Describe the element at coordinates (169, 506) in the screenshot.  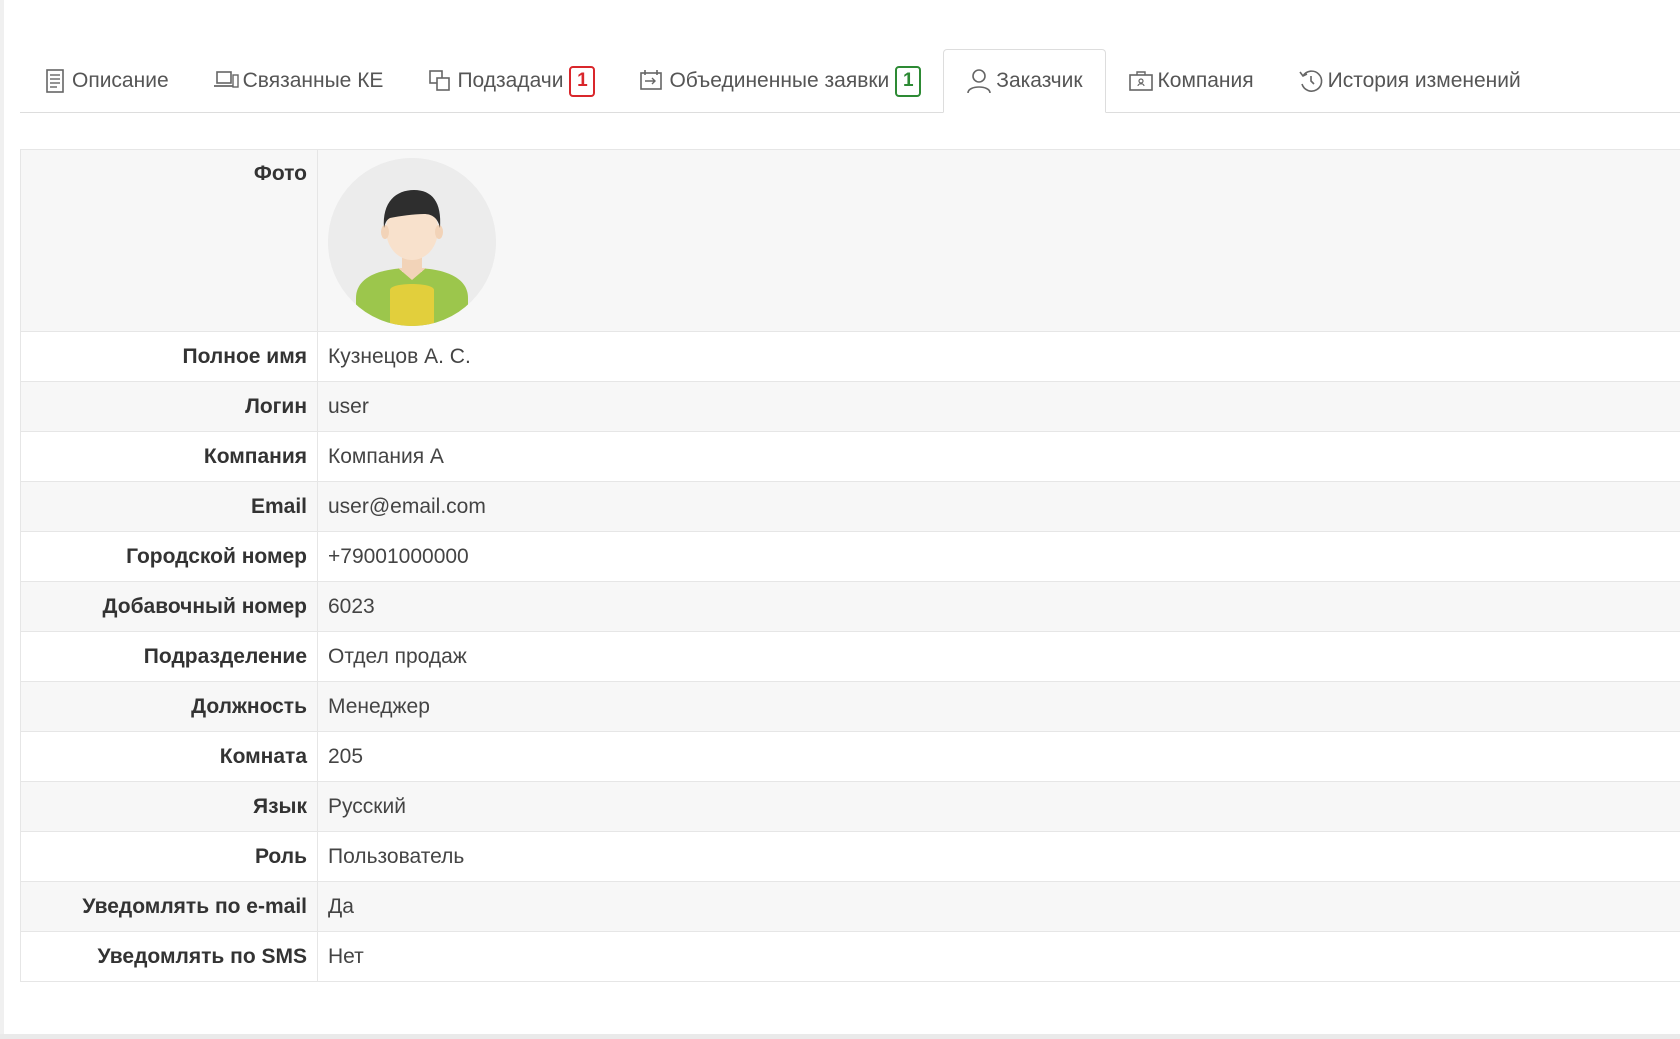
I see `field-label: Email` at that location.